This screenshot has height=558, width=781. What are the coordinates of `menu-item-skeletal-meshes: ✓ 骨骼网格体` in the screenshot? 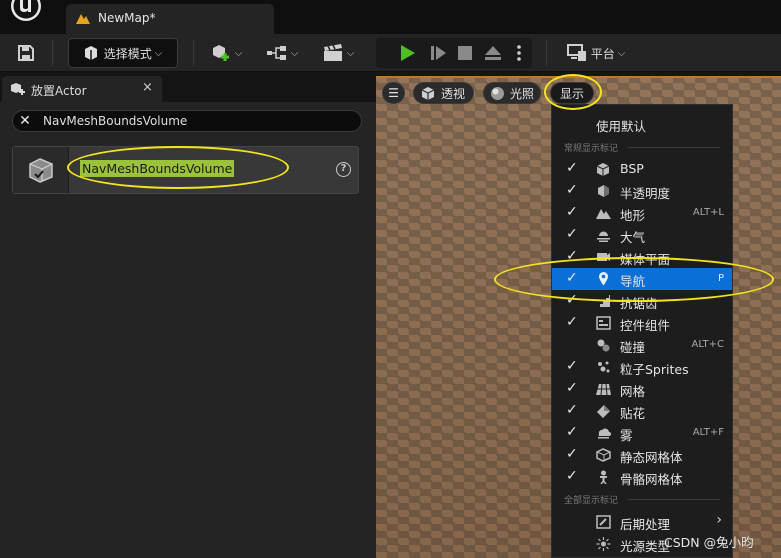 It's located at (642, 477).